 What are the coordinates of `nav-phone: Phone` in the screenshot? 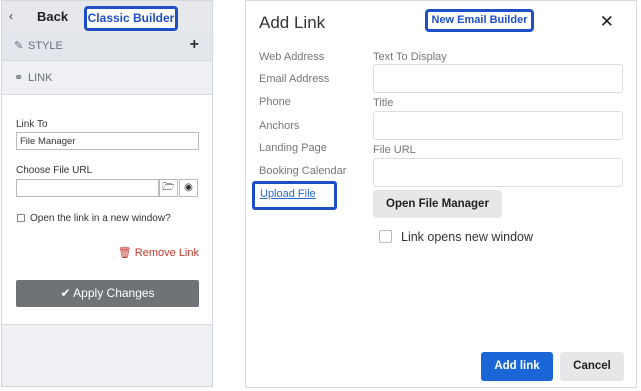 It's located at (275, 102).